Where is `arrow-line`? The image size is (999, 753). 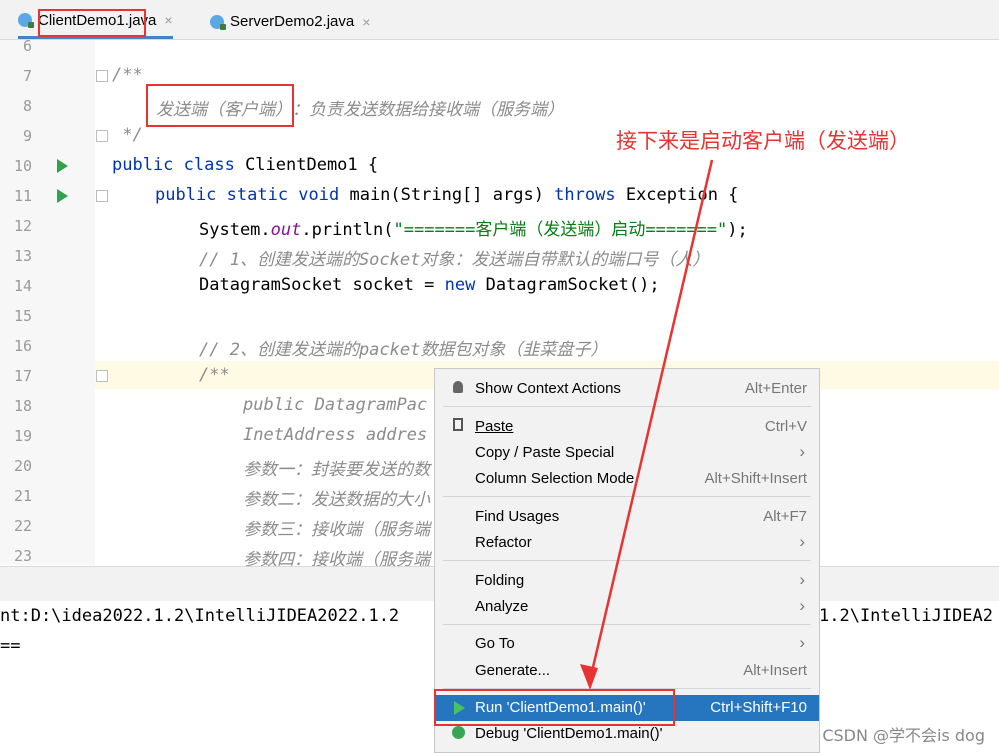
arrow-line is located at coordinates (651, 420).